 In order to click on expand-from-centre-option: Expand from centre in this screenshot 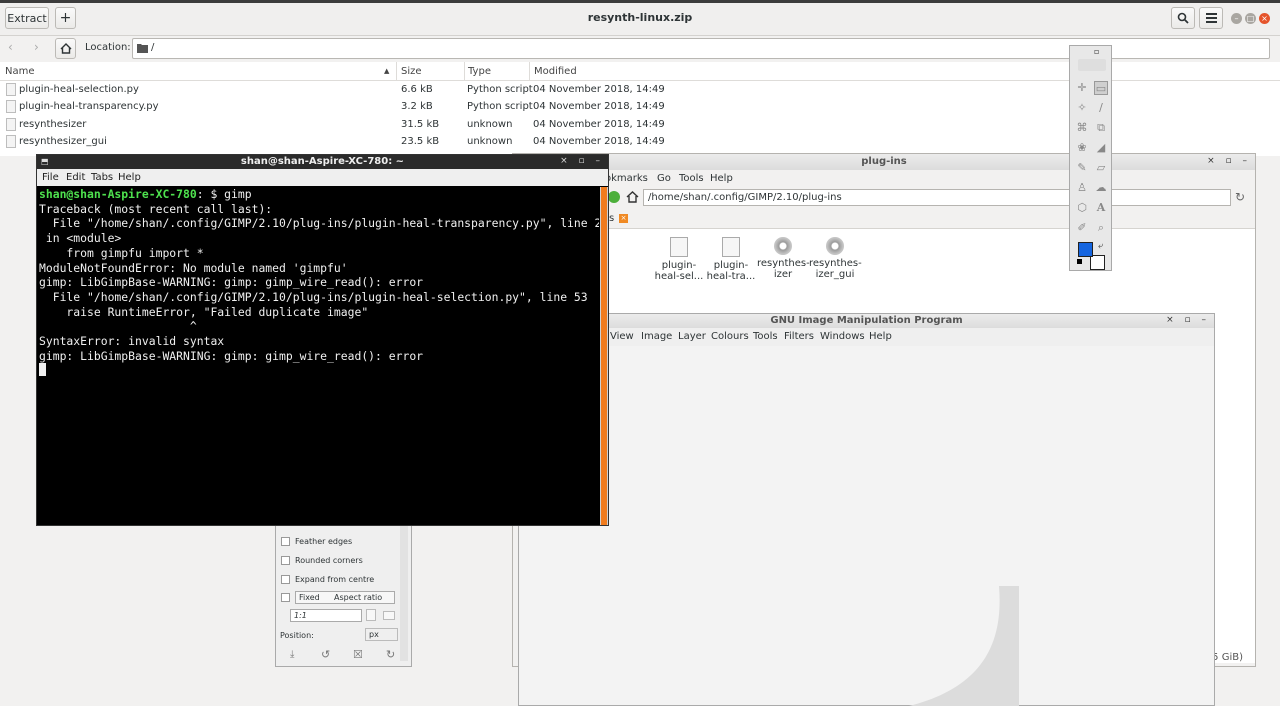, I will do `click(327, 579)`.